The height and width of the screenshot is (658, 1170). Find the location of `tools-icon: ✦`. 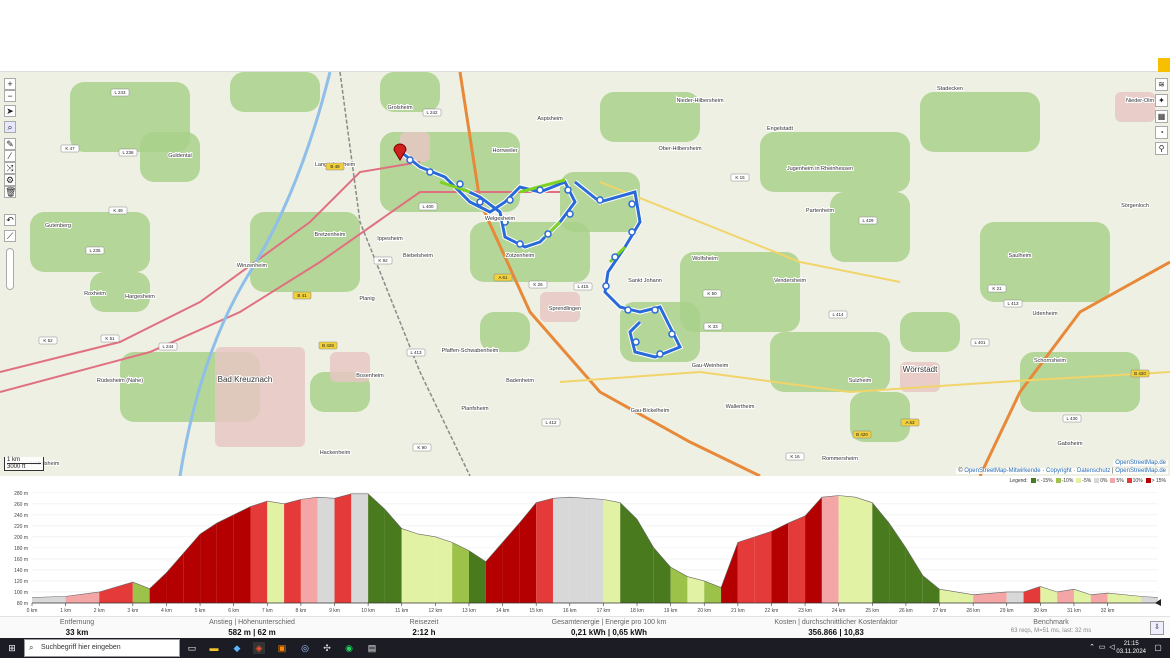

tools-icon: ✦ is located at coordinates (1161, 100).